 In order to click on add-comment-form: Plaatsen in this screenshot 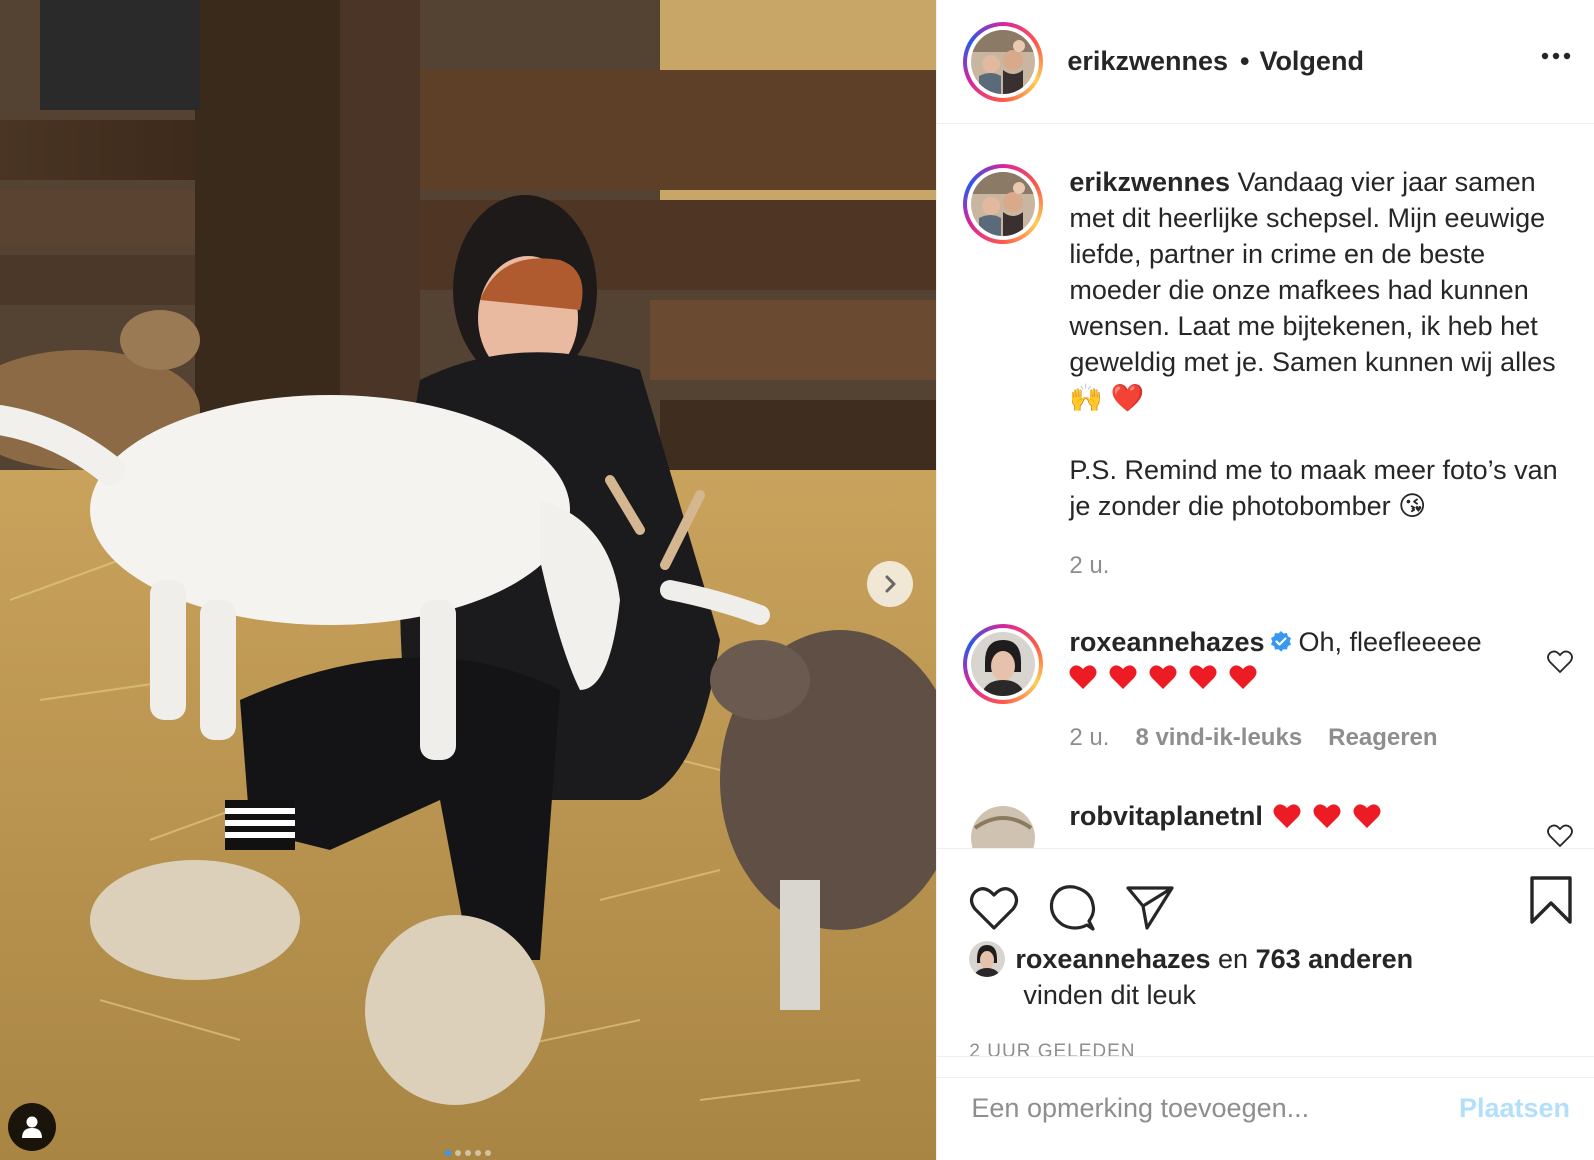, I will do `click(1265, 1108)`.